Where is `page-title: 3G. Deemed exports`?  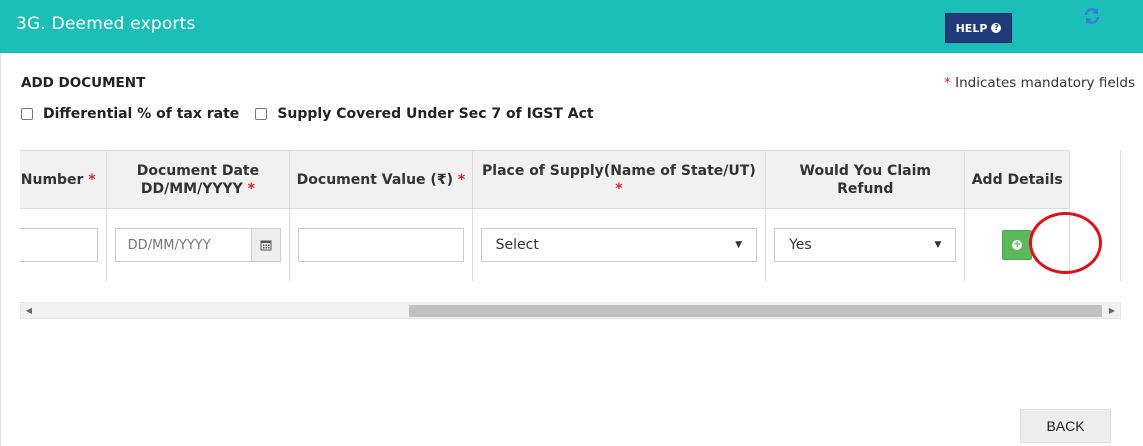 page-title: 3G. Deemed exports is located at coordinates (106, 24).